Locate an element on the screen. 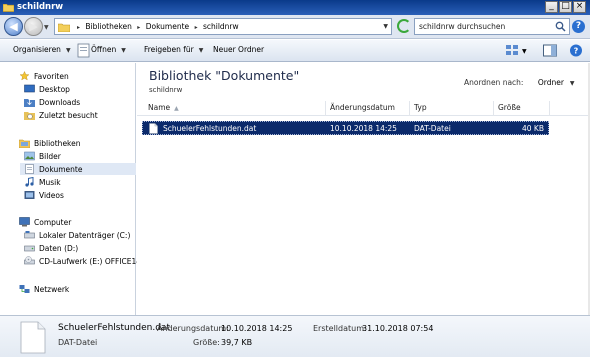 The width and height of the screenshot is (590, 357). nav-label: CD-Laufwerk (E:) OFFICE14 is located at coordinates (90, 261).